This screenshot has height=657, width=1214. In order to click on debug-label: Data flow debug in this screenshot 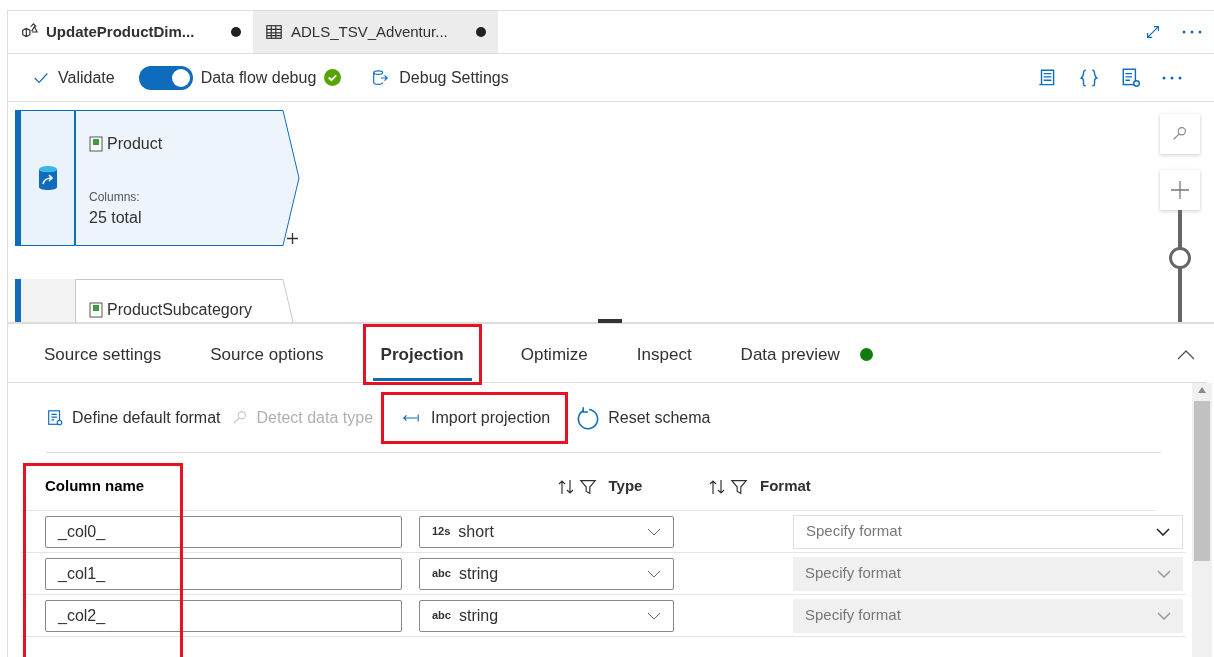, I will do `click(258, 77)`.